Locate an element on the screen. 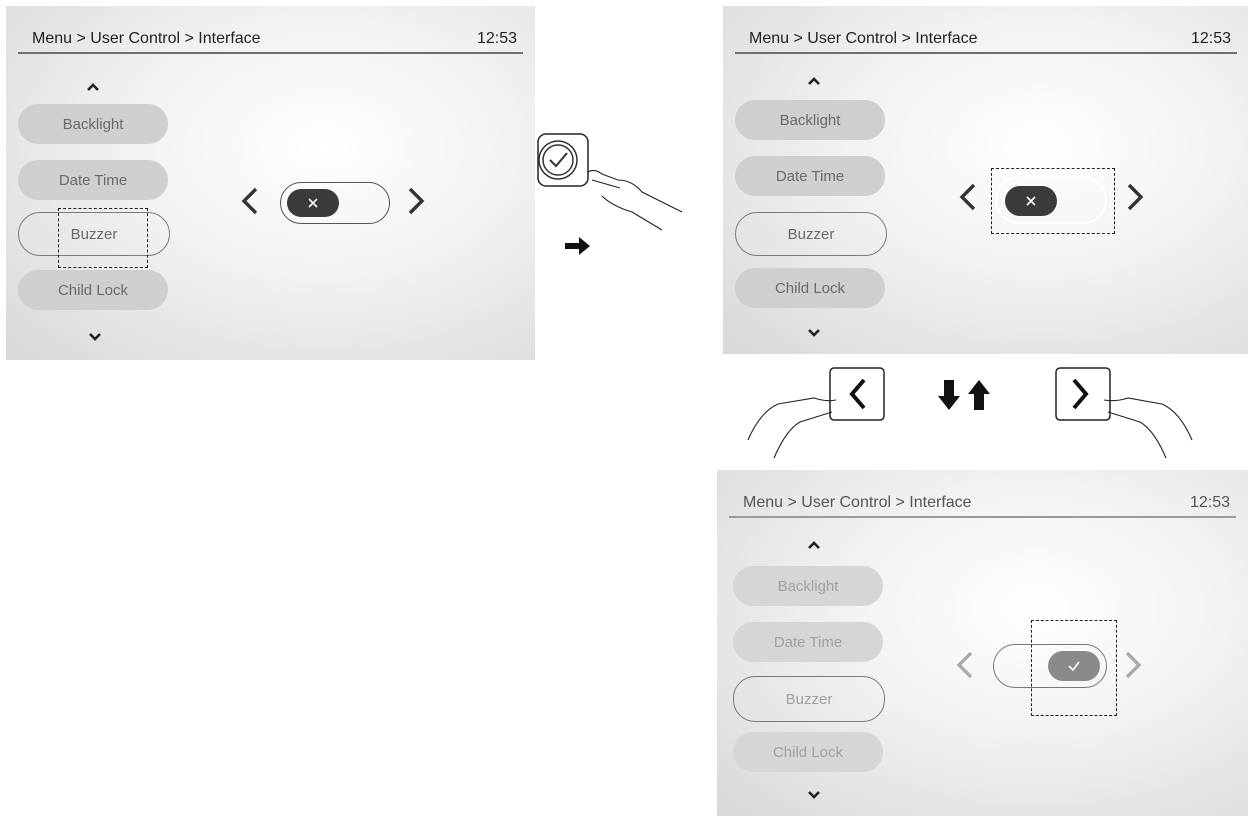 This screenshot has height=816, width=1248. close-icon is located at coordinates (313, 203).